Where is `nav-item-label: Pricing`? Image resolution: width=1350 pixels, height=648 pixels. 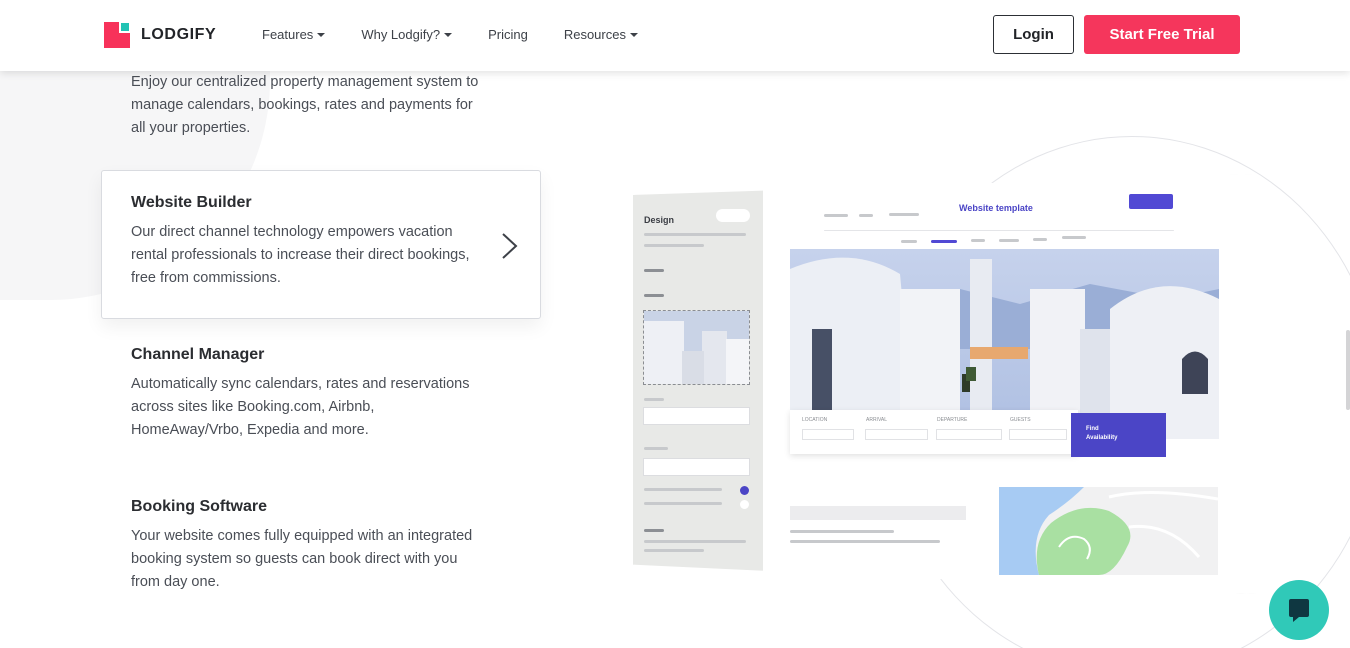 nav-item-label: Pricing is located at coordinates (508, 34).